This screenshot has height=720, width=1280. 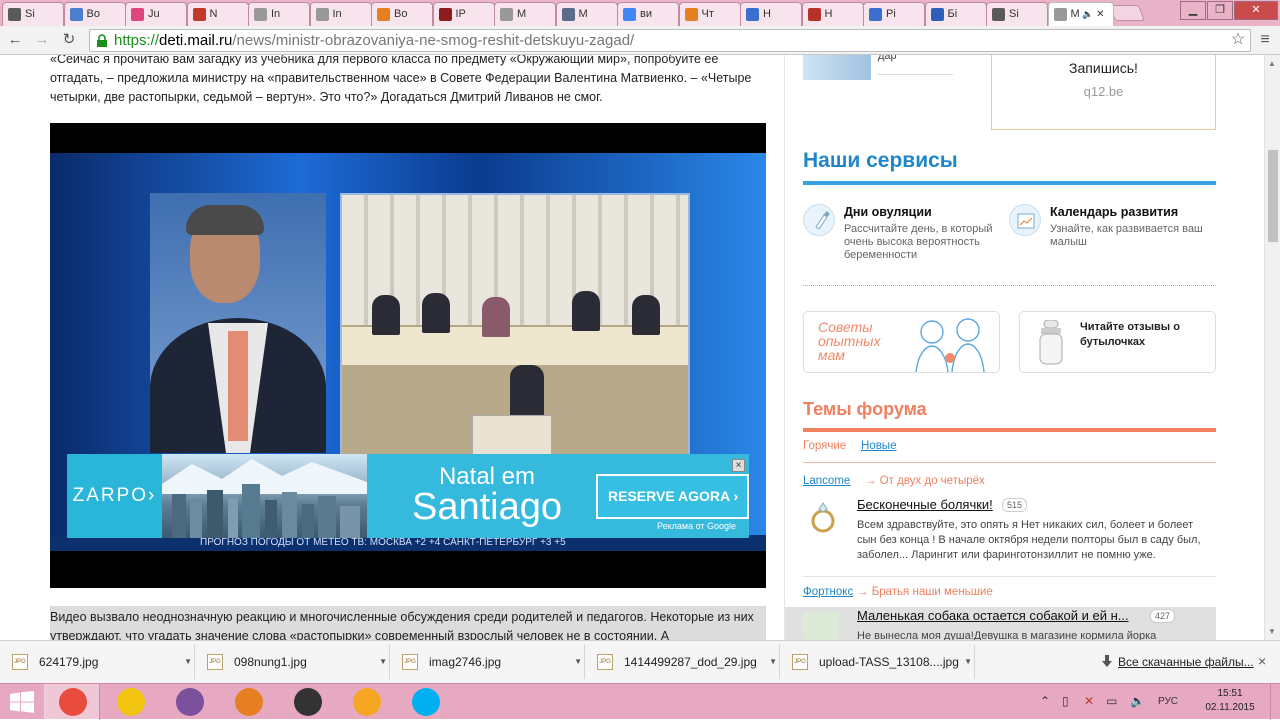 I want to click on browser-tab: Чт, so click(x=709, y=14).